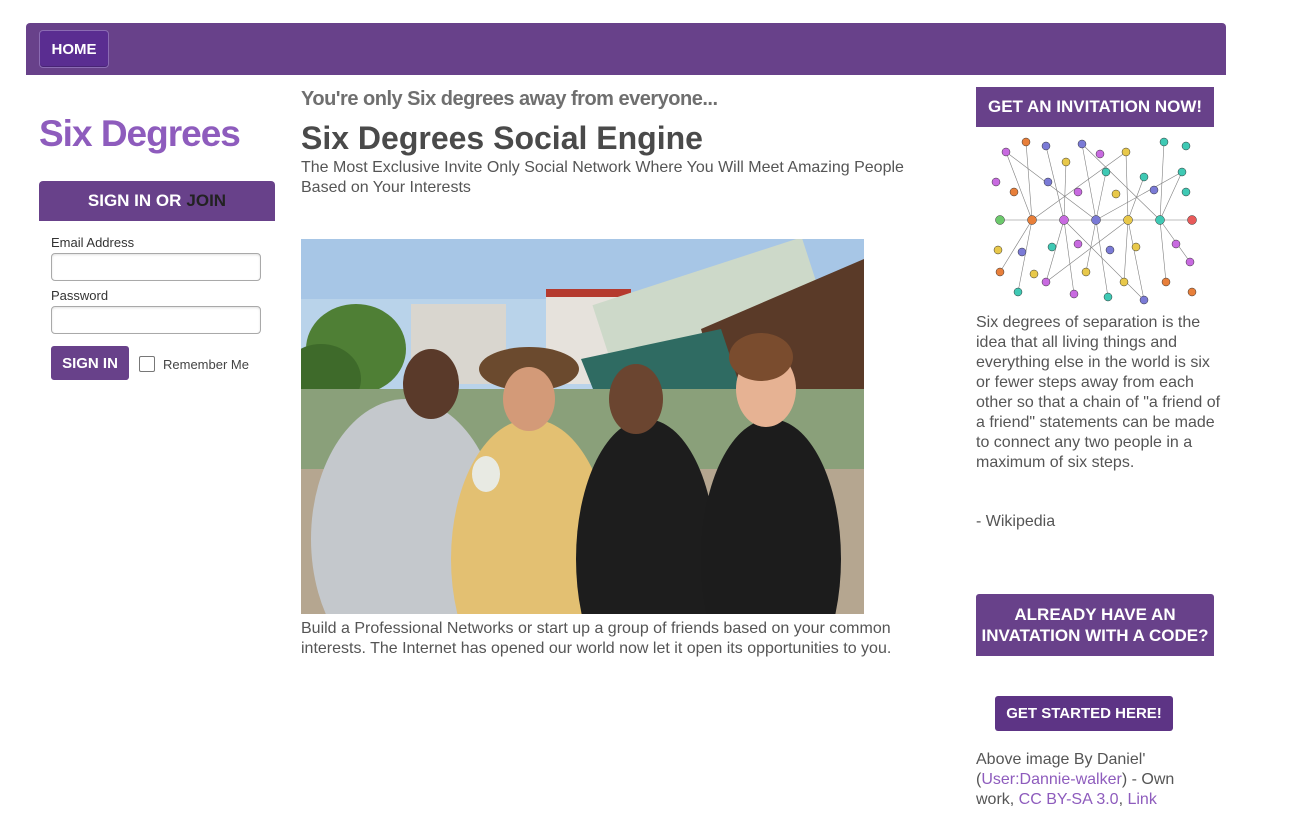 Image resolution: width=1292 pixels, height=829 pixels. What do you see at coordinates (1016, 521) in the screenshot?
I see `wikipedia-attribution: - Wikipedia` at bounding box center [1016, 521].